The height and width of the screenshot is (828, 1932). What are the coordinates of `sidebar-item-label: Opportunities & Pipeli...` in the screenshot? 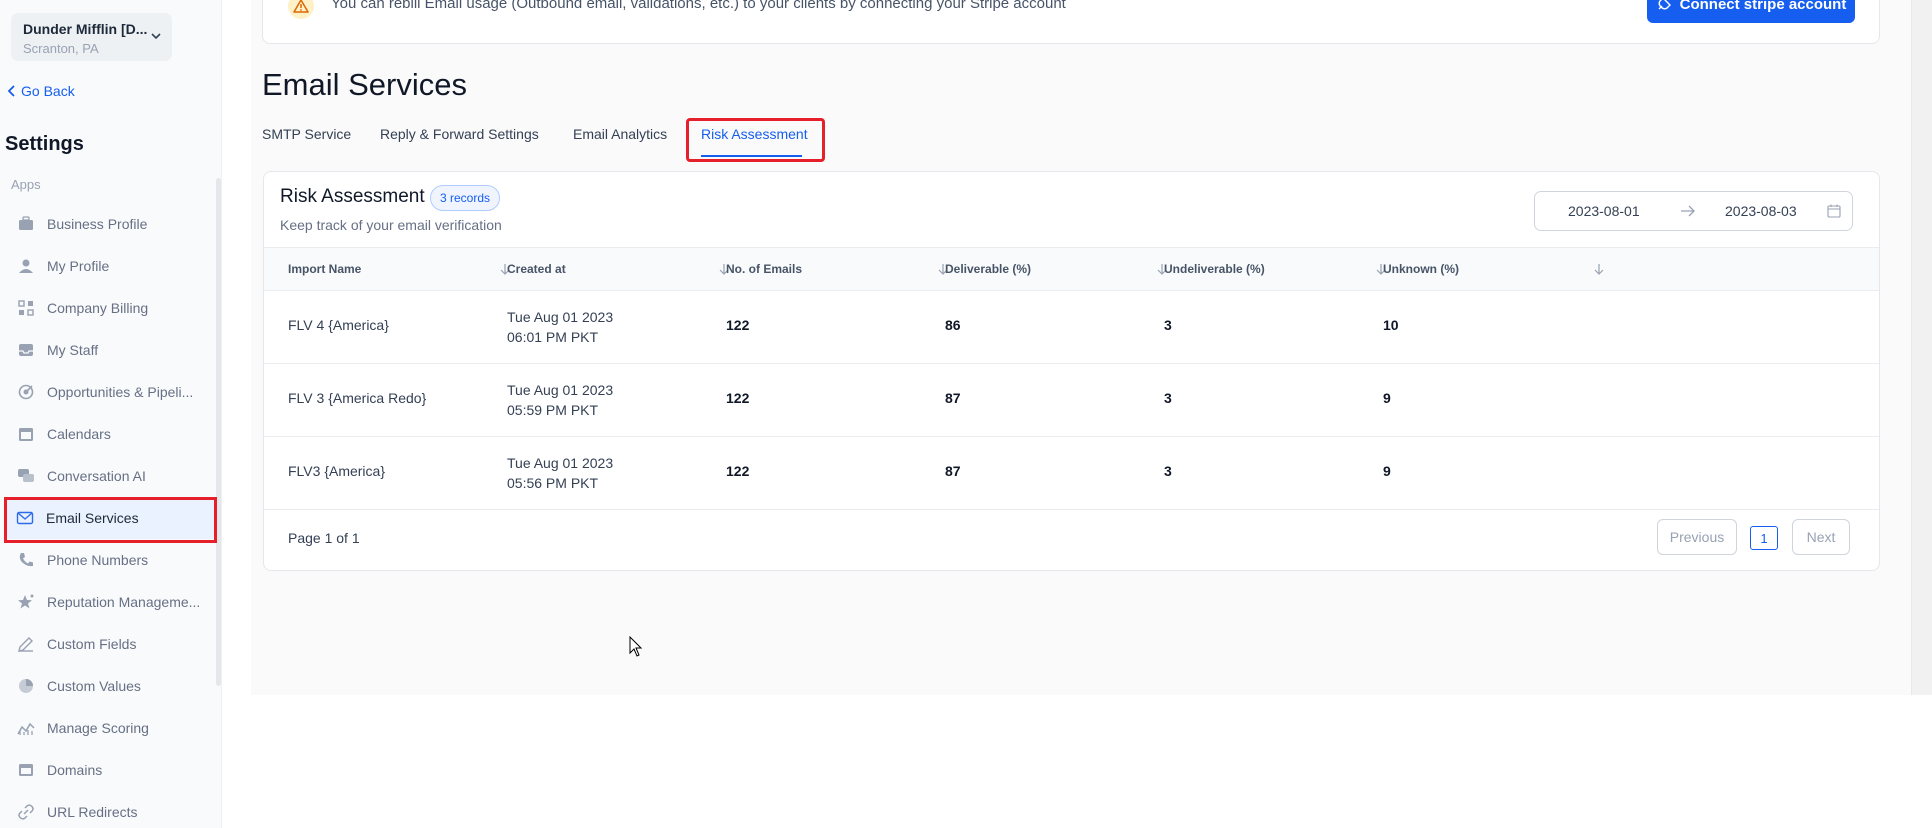 It's located at (120, 392).